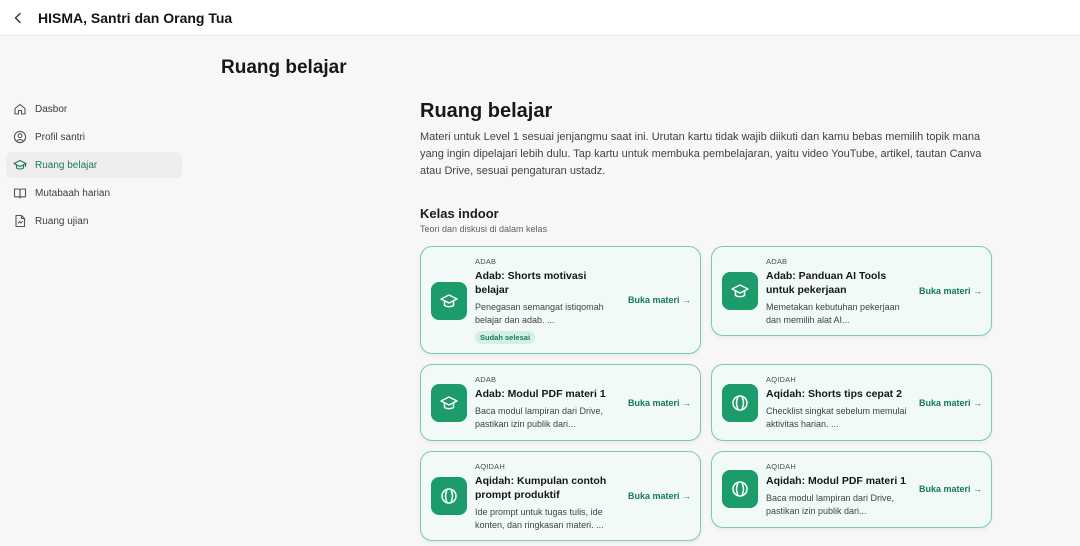  Describe the element at coordinates (20, 109) in the screenshot. I see `home-icon` at that location.